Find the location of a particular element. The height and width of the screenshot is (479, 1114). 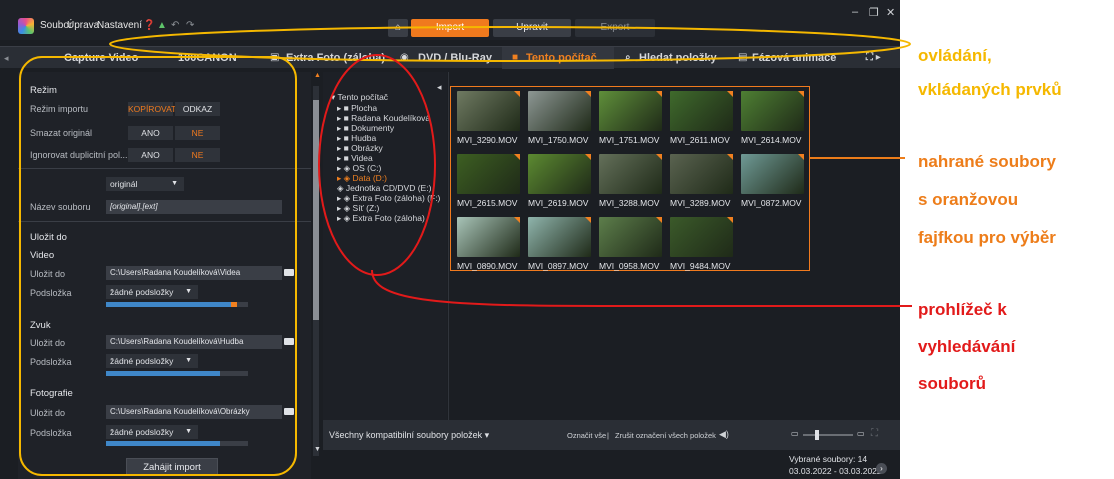

annotation-files-line2: s oranžovou is located at coordinates (968, 199).